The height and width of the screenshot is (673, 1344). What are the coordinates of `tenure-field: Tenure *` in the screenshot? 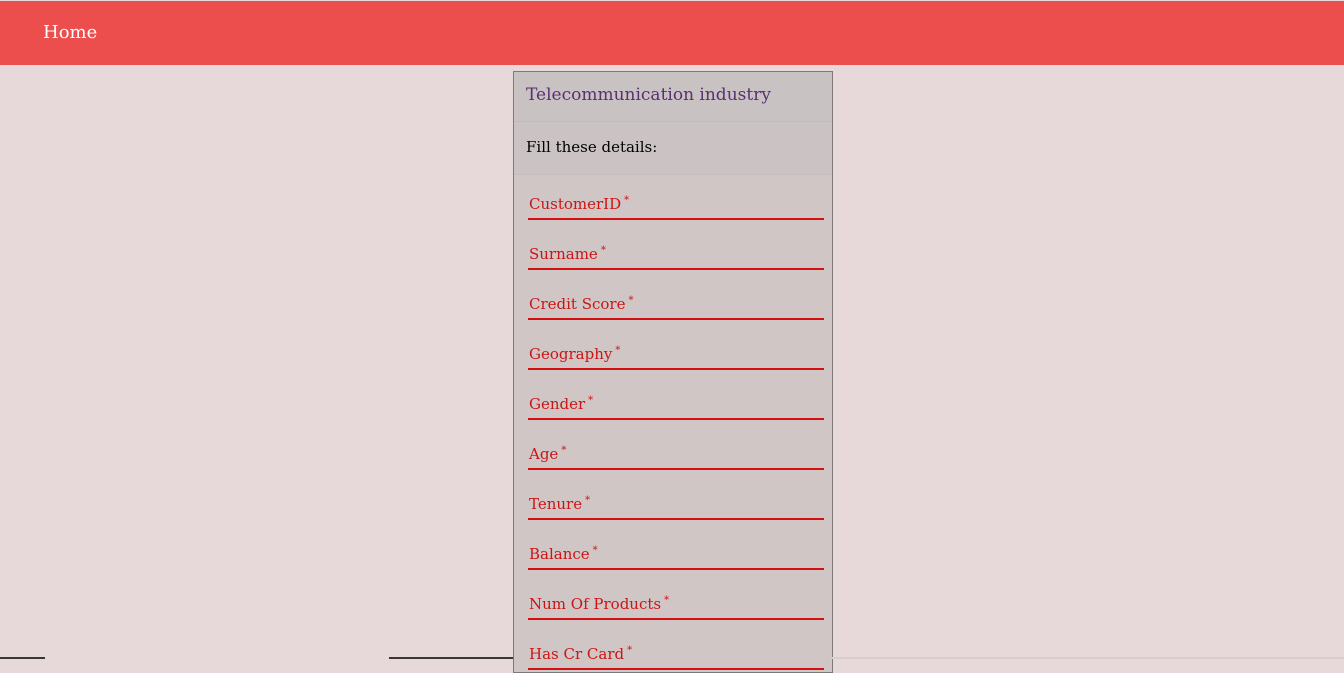 It's located at (676, 507).